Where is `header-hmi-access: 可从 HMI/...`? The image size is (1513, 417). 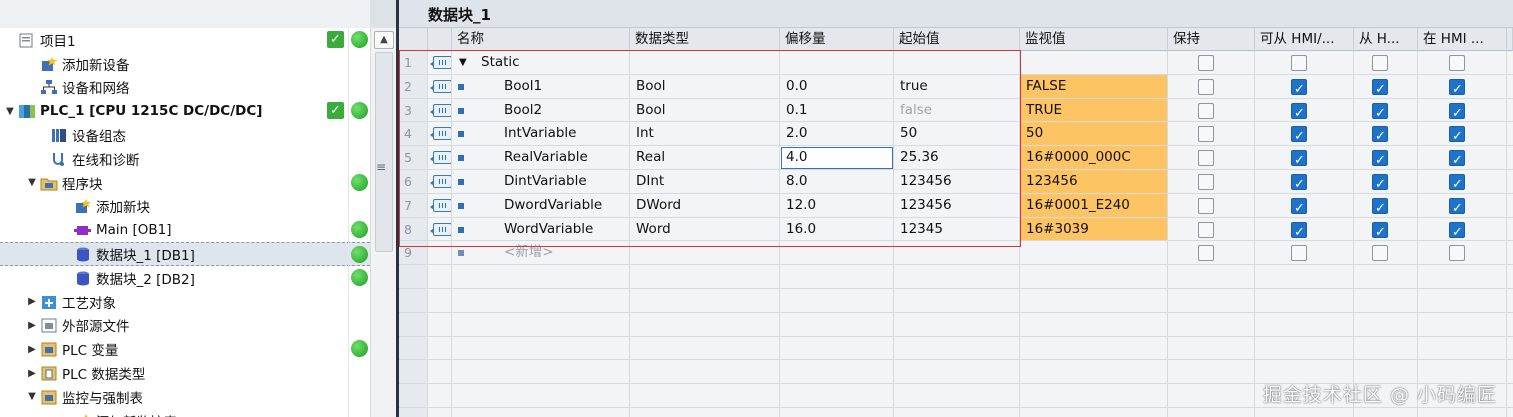
header-hmi-access: 可从 HMI/... is located at coordinates (1304, 39).